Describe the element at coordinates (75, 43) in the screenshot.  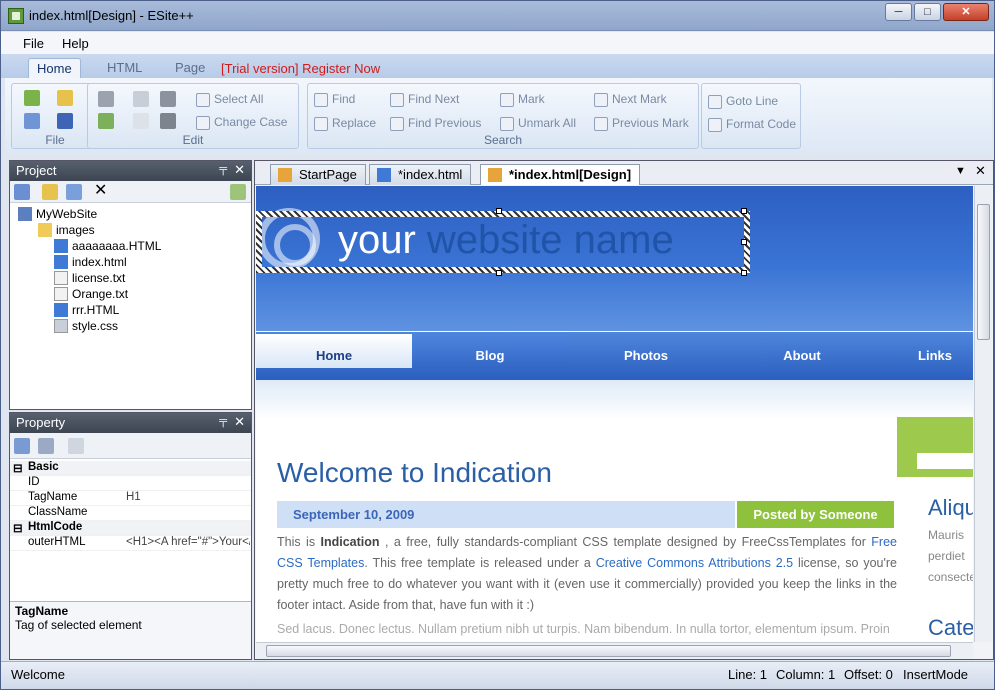
I see `menu-help: Help` at that location.